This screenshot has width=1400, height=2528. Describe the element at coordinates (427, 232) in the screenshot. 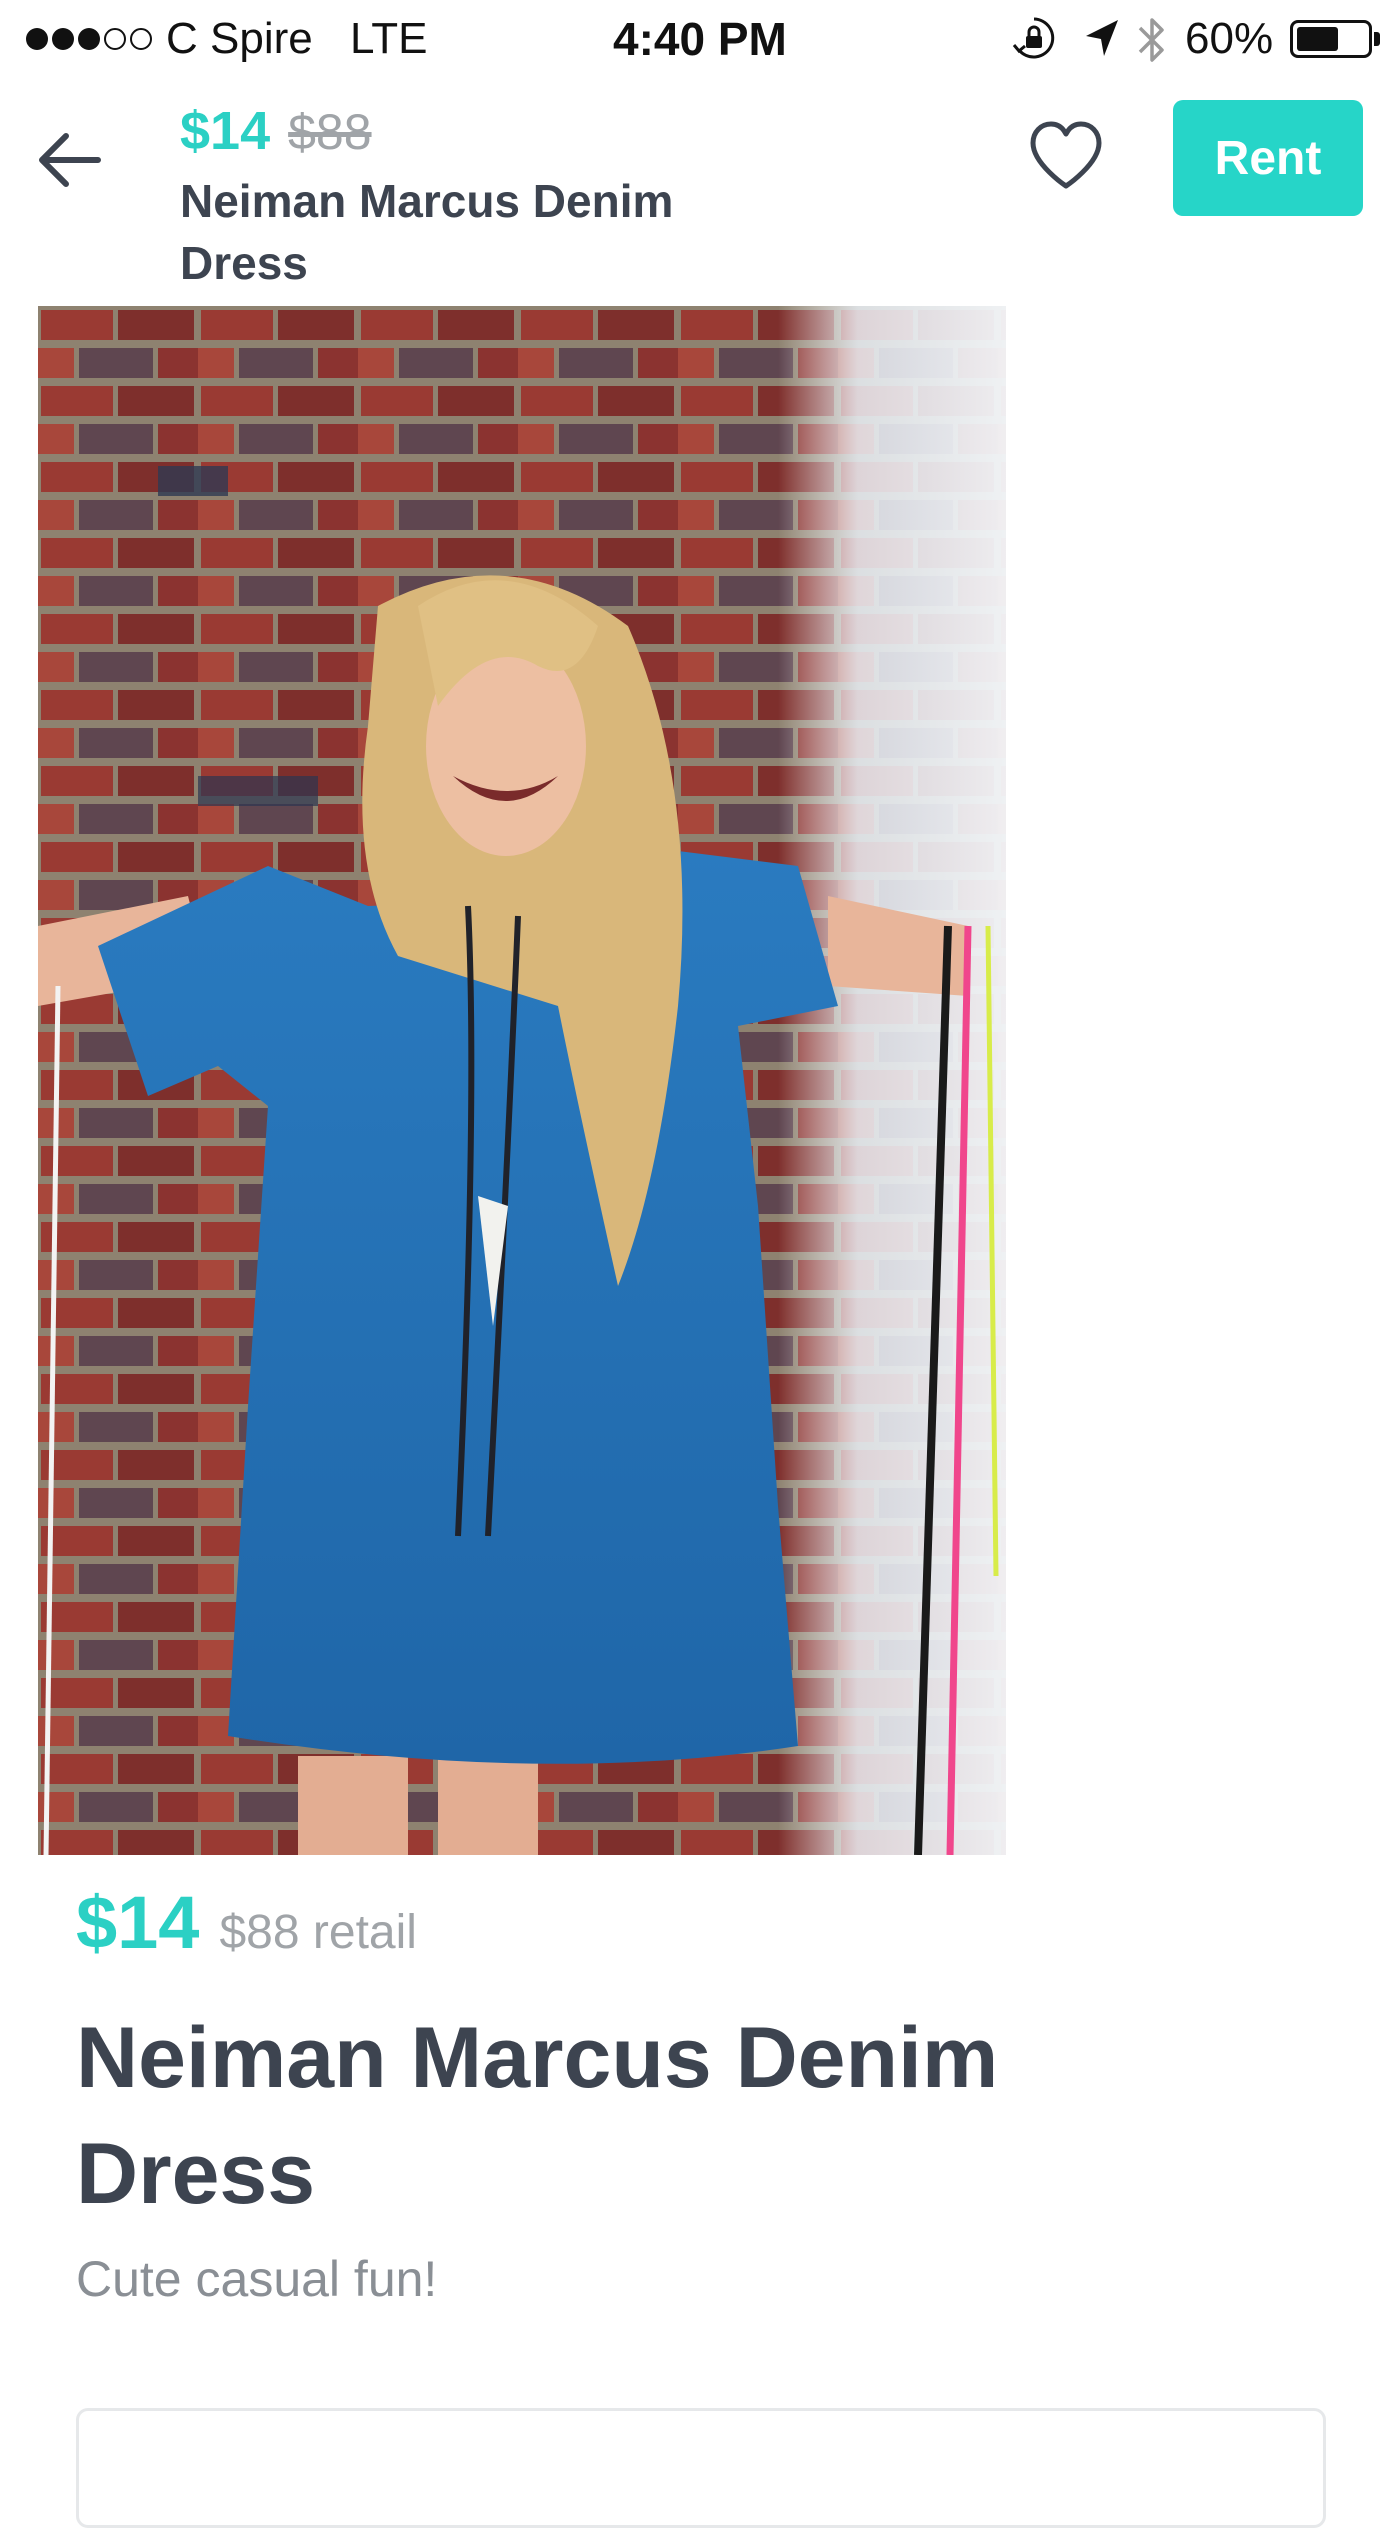

I see `header-product-title: Neiman Marcus Denim Dress` at that location.